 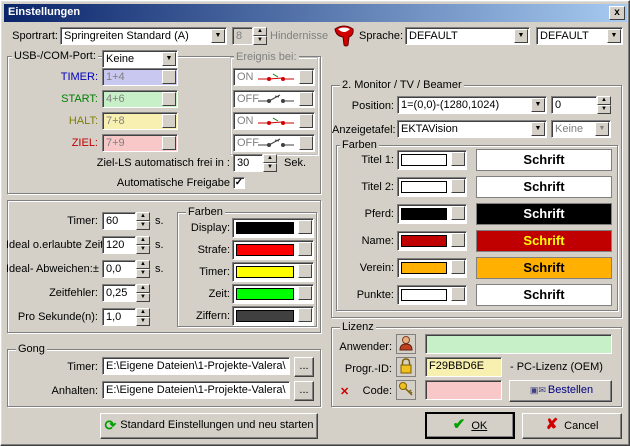 What do you see at coordinates (459, 424) in the screenshot?
I see `checkmark-icon: ✔` at bounding box center [459, 424].